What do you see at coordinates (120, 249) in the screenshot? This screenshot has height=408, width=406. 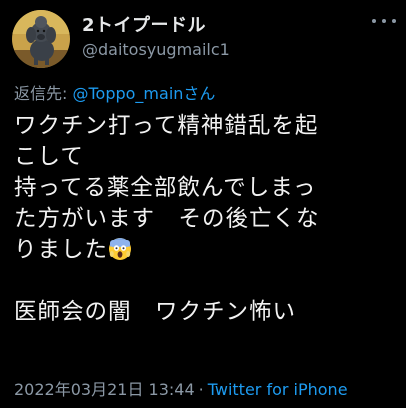 I see `face-screaming-in-fear-emoji` at bounding box center [120, 249].